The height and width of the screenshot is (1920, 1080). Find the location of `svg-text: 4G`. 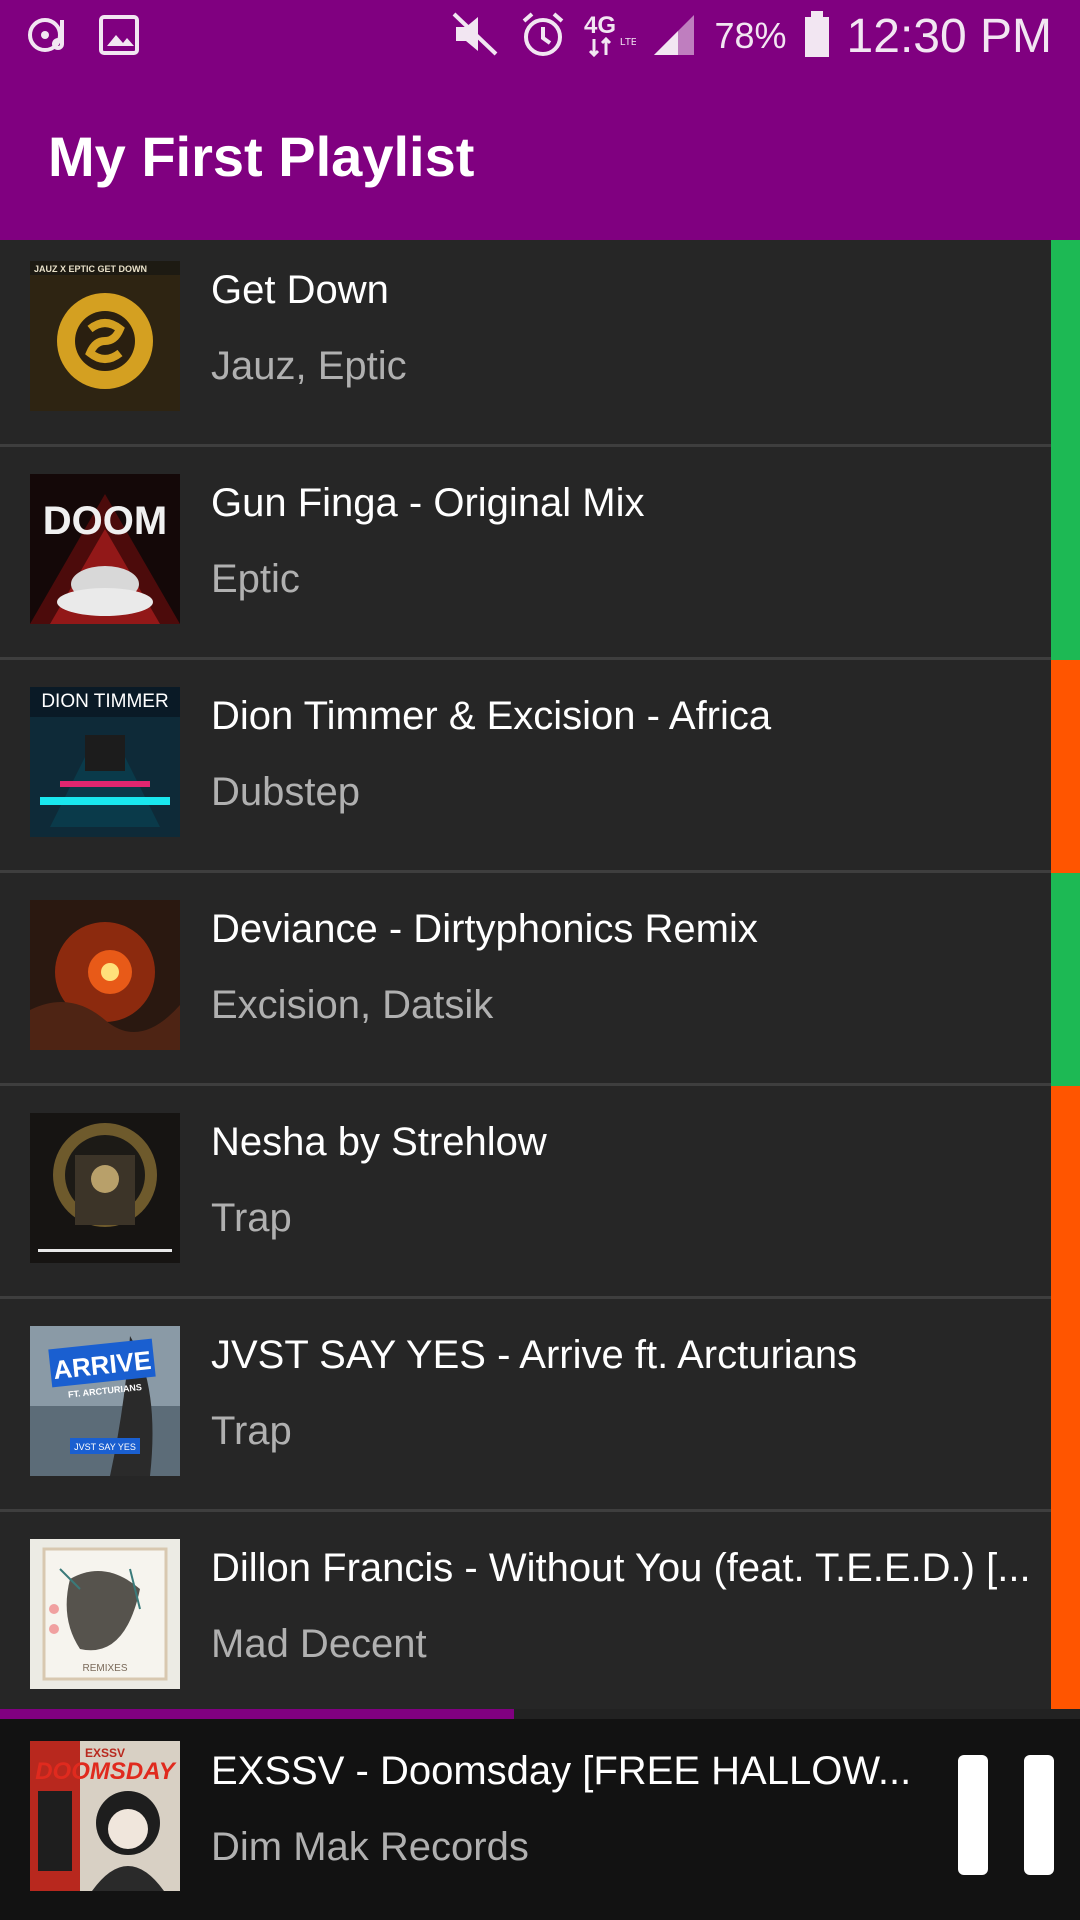

svg-text: 4G is located at coordinates (600, 25).